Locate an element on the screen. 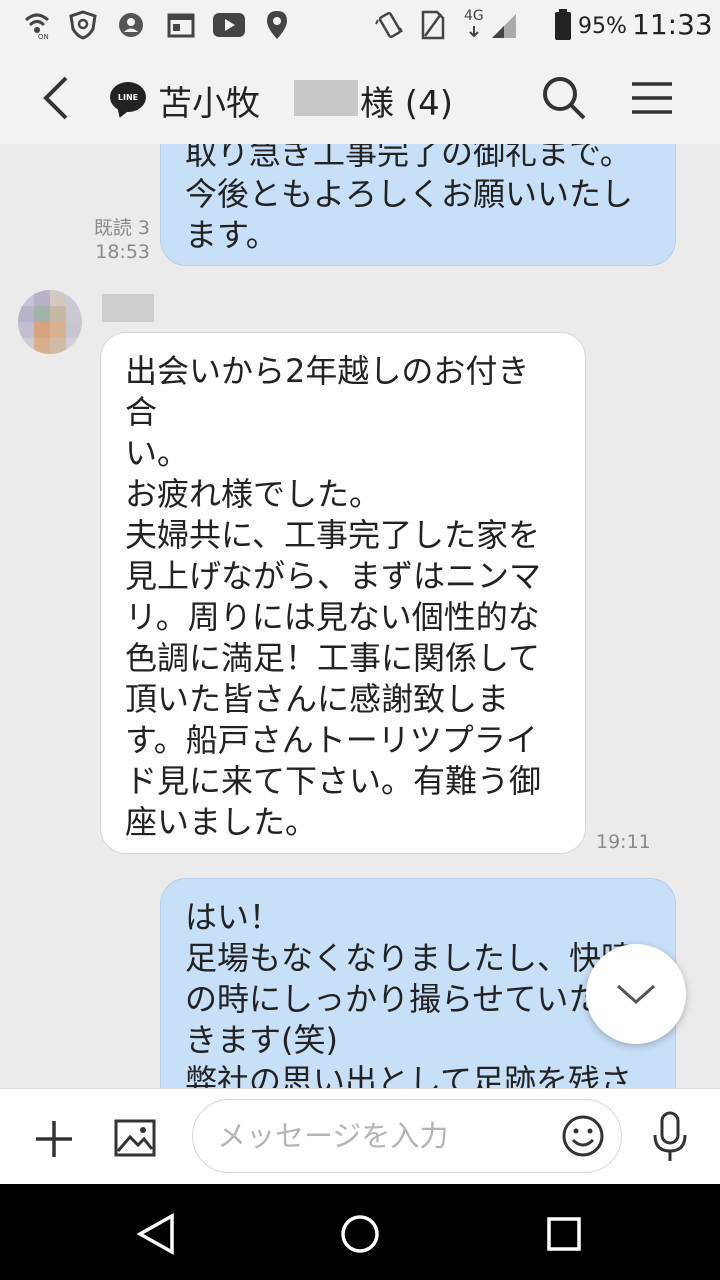 This screenshot has width=720, height=1280. message-field is located at coordinates (407, 1136).